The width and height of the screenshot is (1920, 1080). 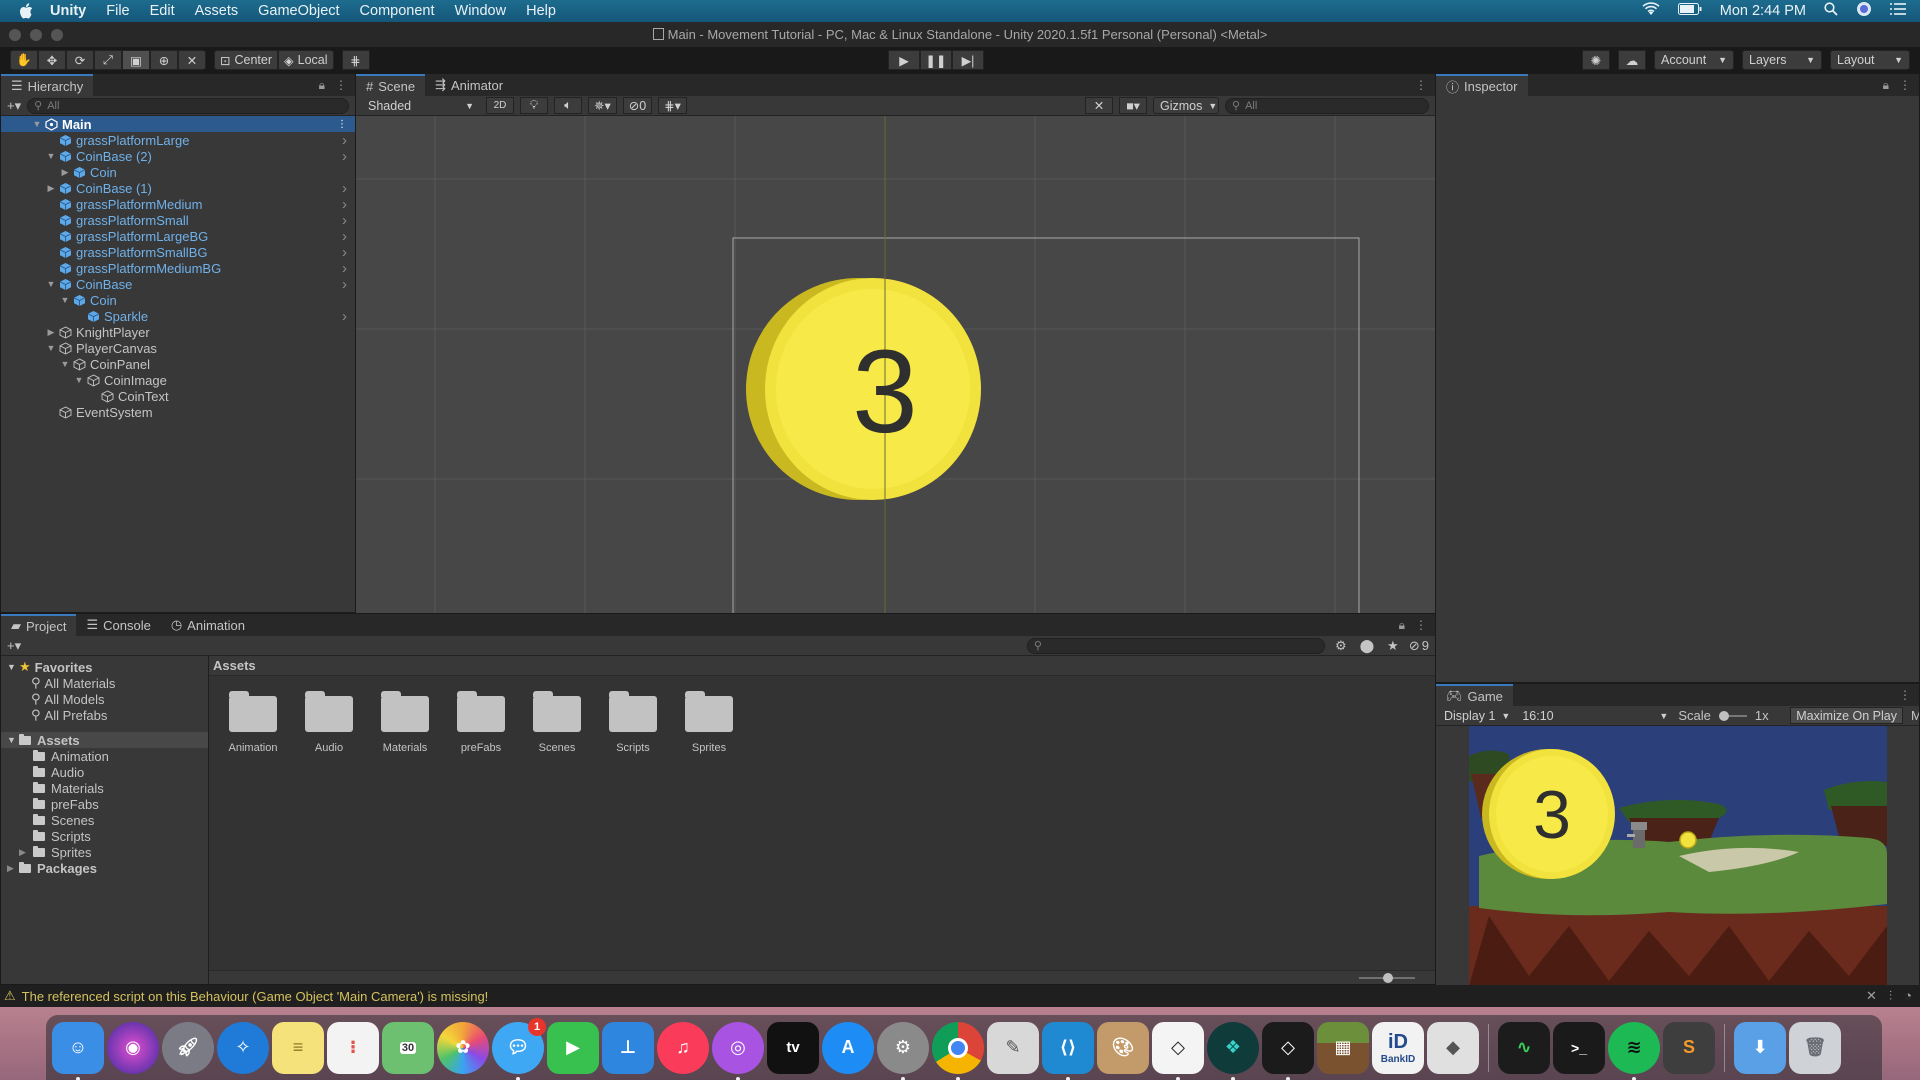 I want to click on reminders-icon: ⁝, so click(x=353, y=1047).